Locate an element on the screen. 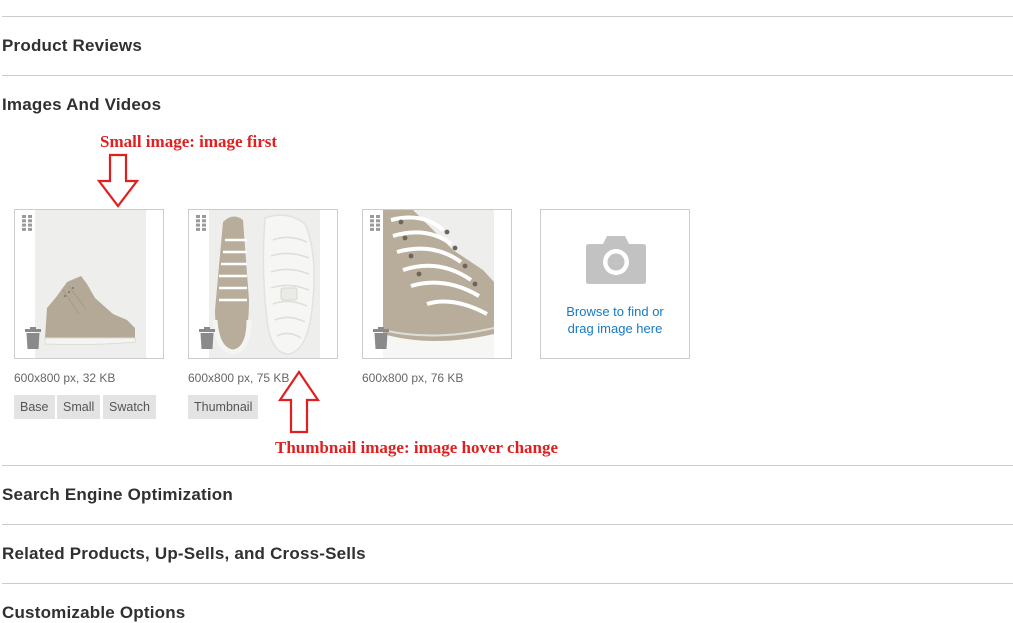 The height and width of the screenshot is (623, 1013). image-upload-dropzone: Browse to find or drag image here is located at coordinates (615, 284).